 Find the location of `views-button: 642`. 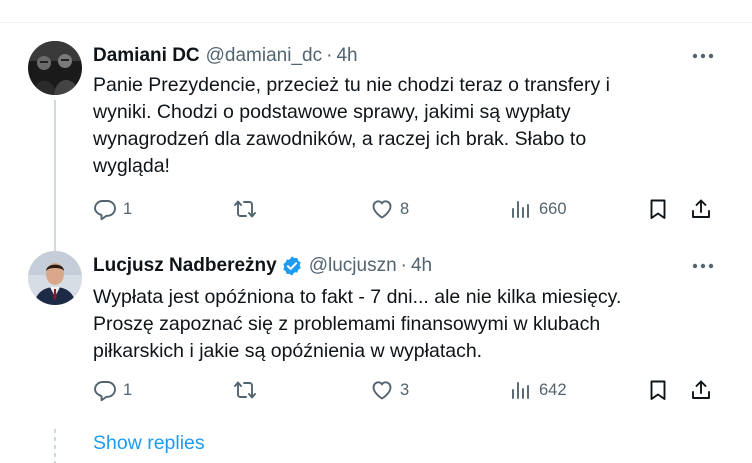

views-button: 642 is located at coordinates (538, 390).